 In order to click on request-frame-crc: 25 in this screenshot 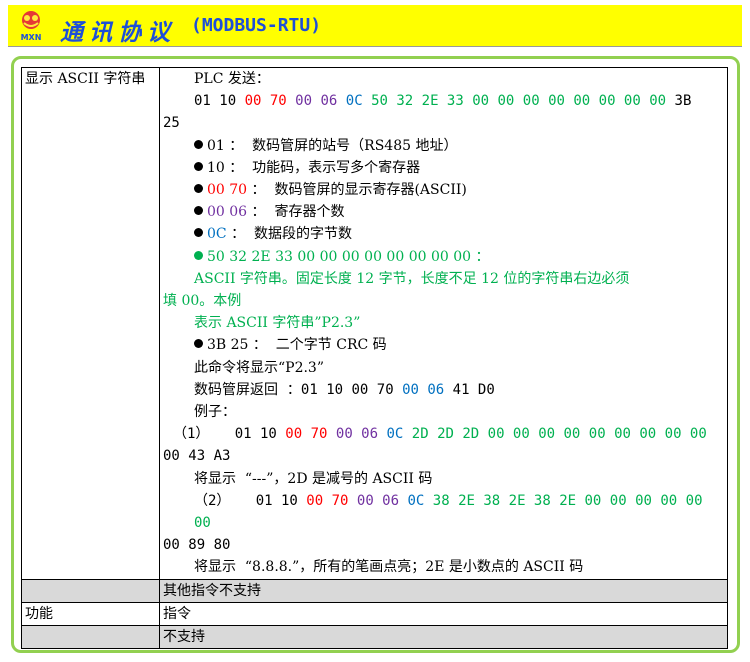, I will do `click(171, 123)`.